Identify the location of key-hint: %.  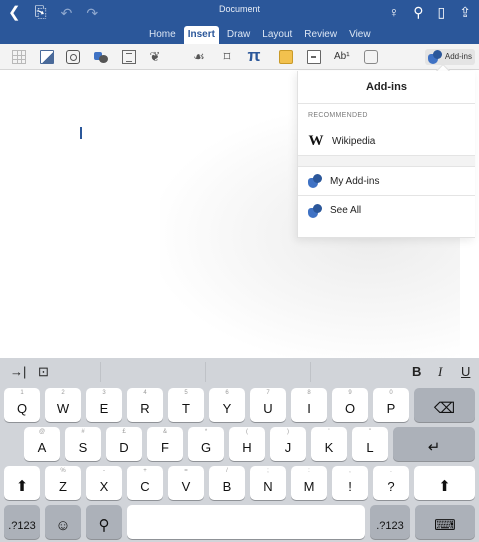
(63, 471).